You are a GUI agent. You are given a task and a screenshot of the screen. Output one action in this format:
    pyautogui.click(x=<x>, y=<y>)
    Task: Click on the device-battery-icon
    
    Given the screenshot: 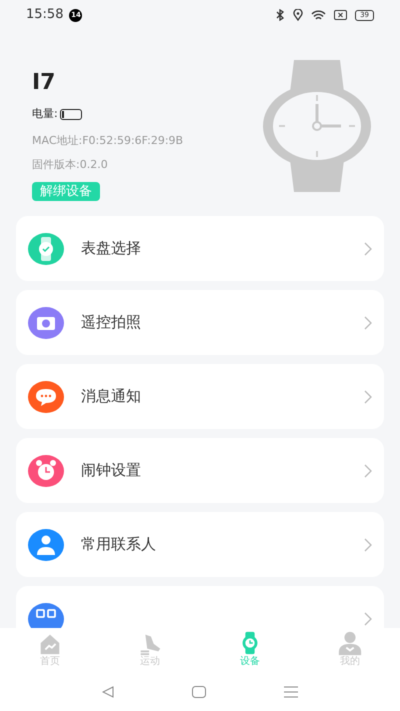 What is the action you would take?
    pyautogui.click(x=71, y=114)
    